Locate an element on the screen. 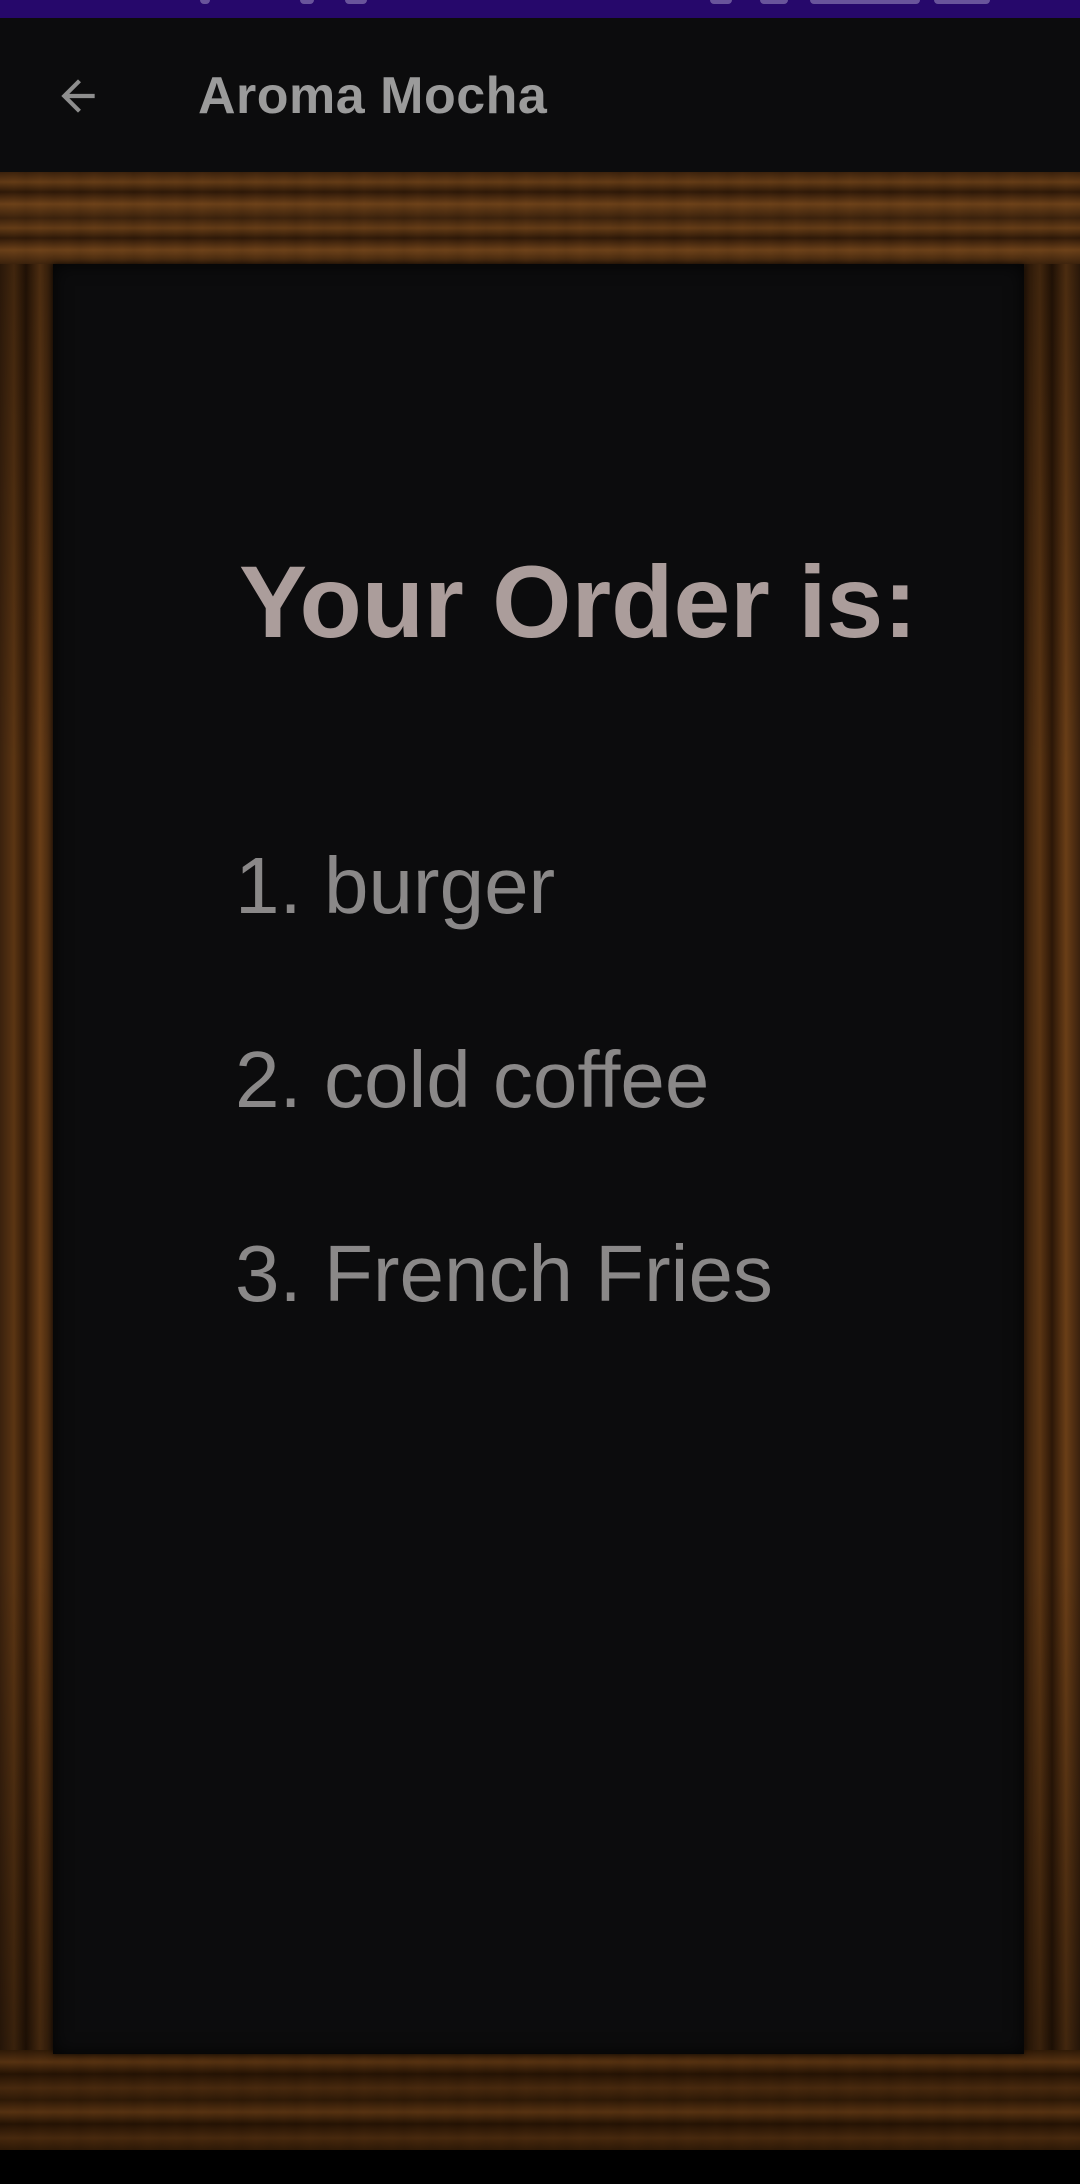  navigation-bar is located at coordinates (540, 2167).